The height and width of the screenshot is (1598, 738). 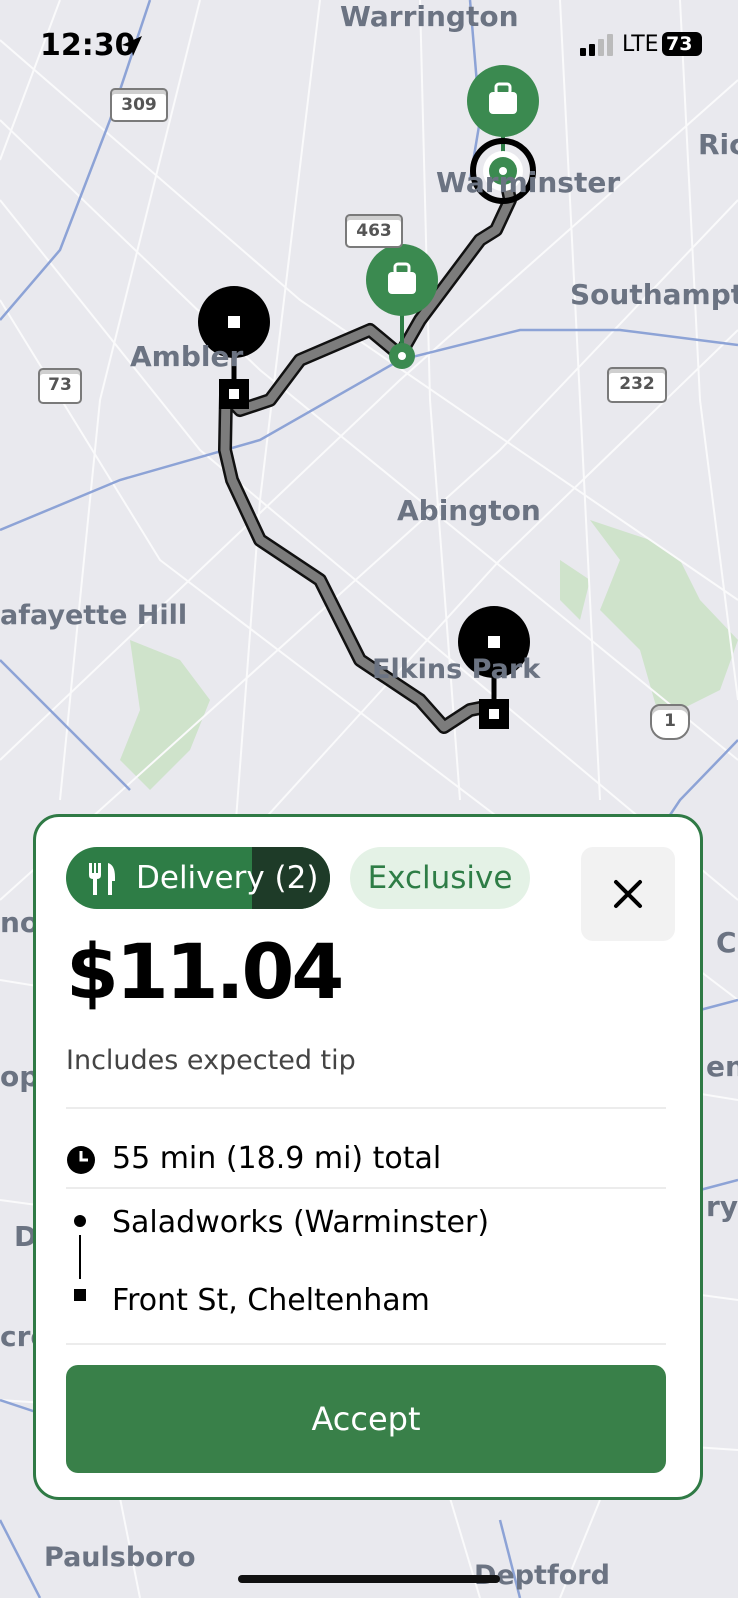 I want to click on battery-icon: 73, so click(x=682, y=44).